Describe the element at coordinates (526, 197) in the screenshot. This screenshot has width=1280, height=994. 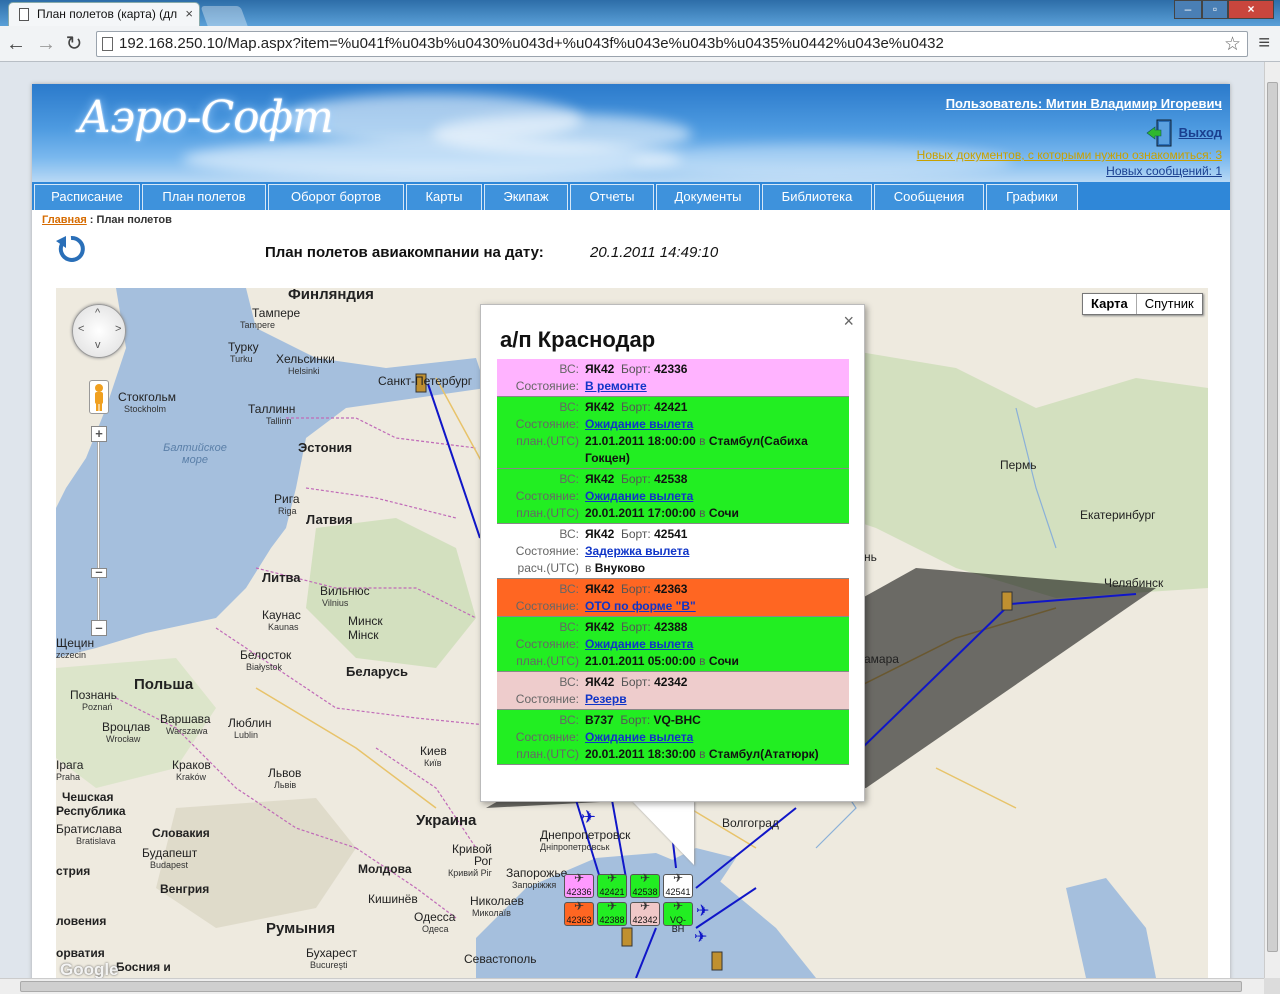
I see `nav-tab-crew: Экипаж` at that location.